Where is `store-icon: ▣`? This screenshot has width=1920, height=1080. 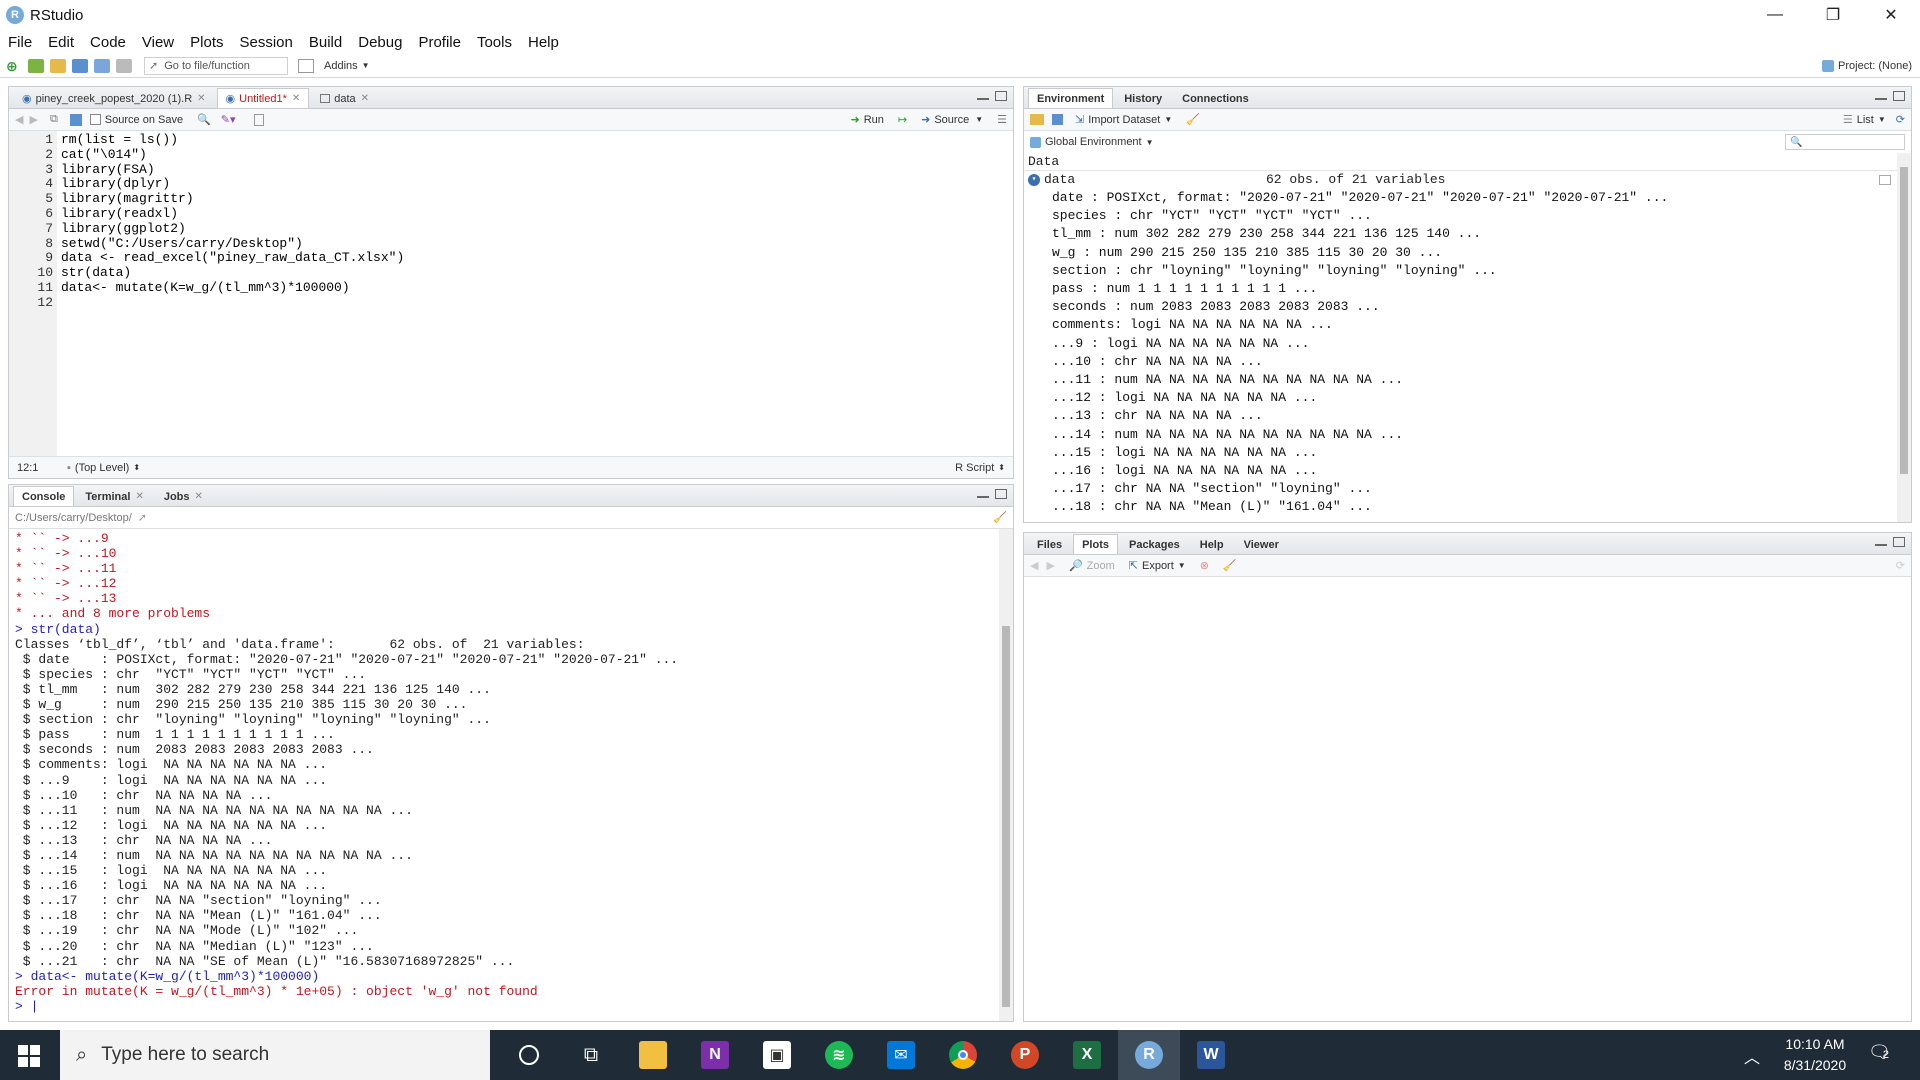 store-icon: ▣ is located at coordinates (777, 1055).